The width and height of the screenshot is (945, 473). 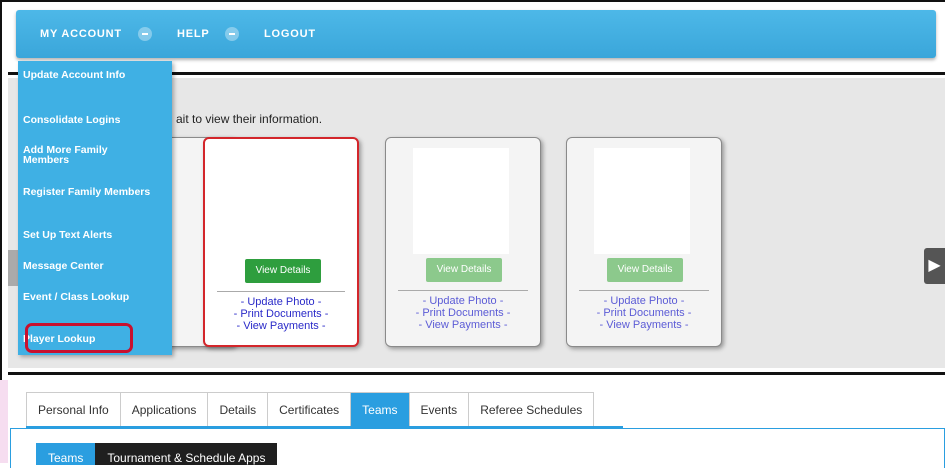 I want to click on nav-help: HELP, so click(x=193, y=34).